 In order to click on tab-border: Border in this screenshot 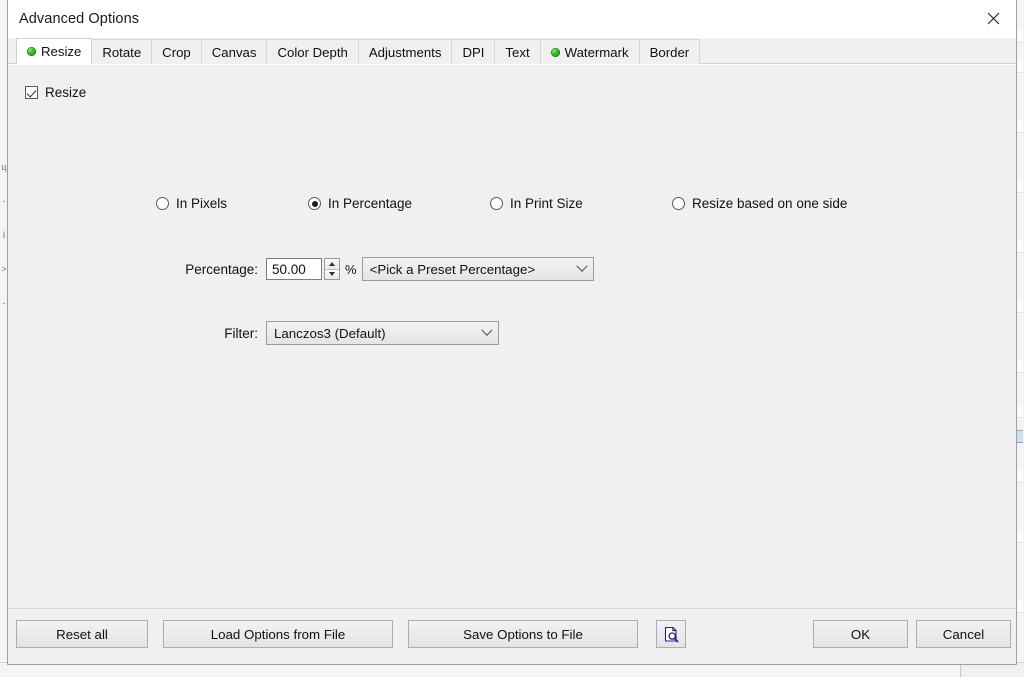, I will do `click(669, 51)`.